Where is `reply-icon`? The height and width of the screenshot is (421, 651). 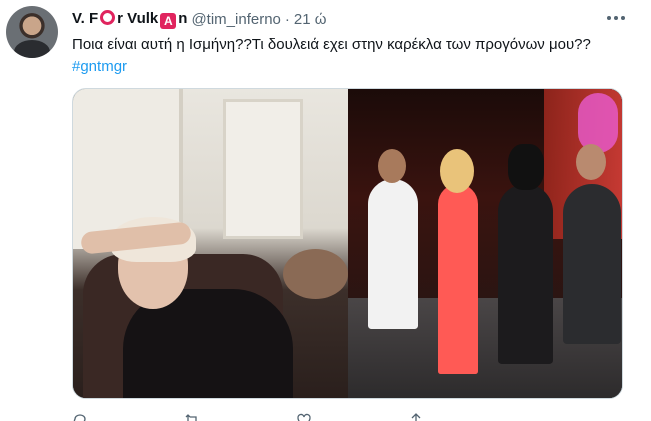 reply-icon is located at coordinates (79, 417).